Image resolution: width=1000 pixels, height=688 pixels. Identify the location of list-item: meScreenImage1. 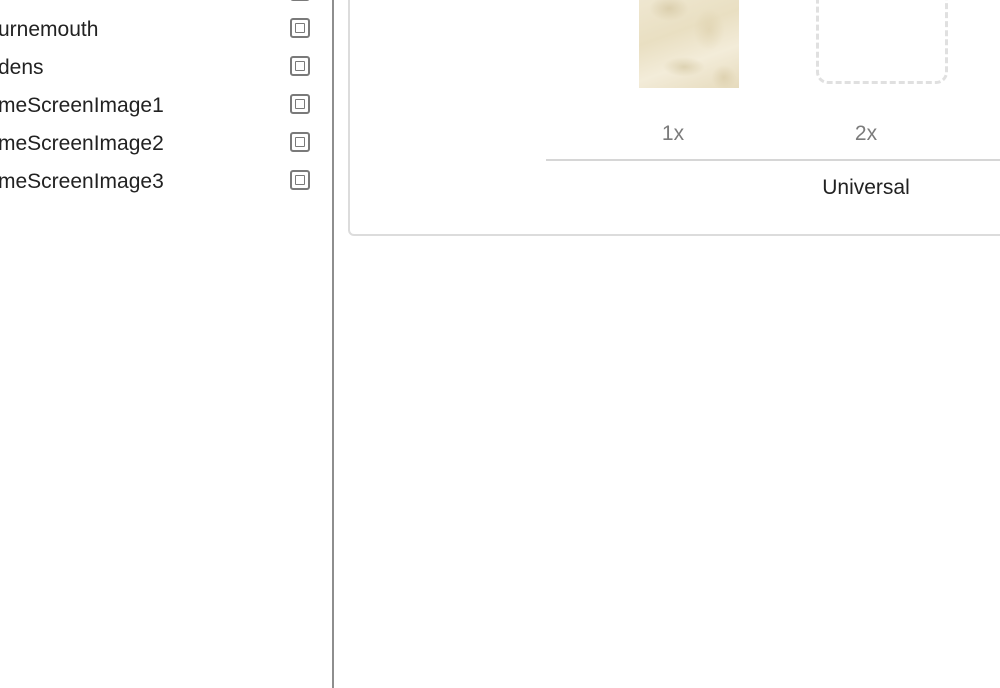
(166, 106).